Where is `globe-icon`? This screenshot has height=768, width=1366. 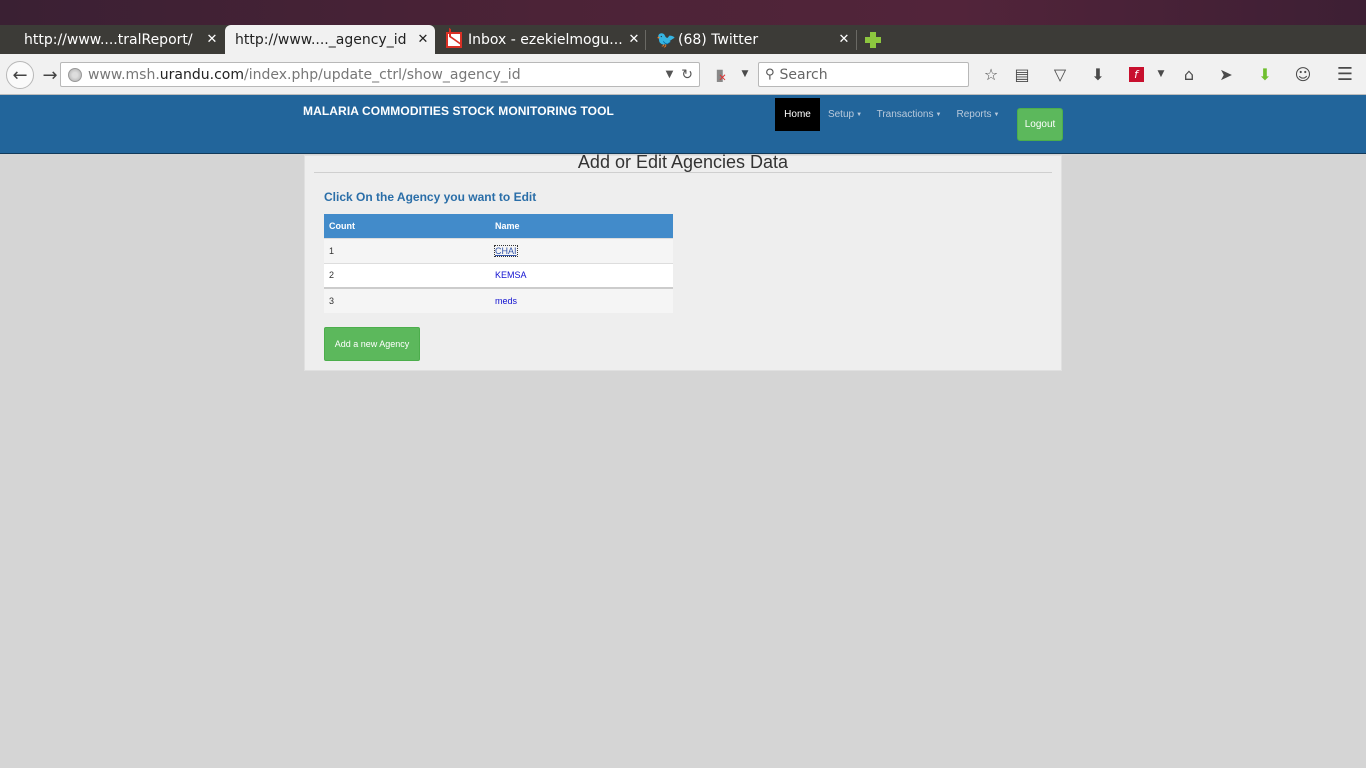
globe-icon is located at coordinates (75, 74).